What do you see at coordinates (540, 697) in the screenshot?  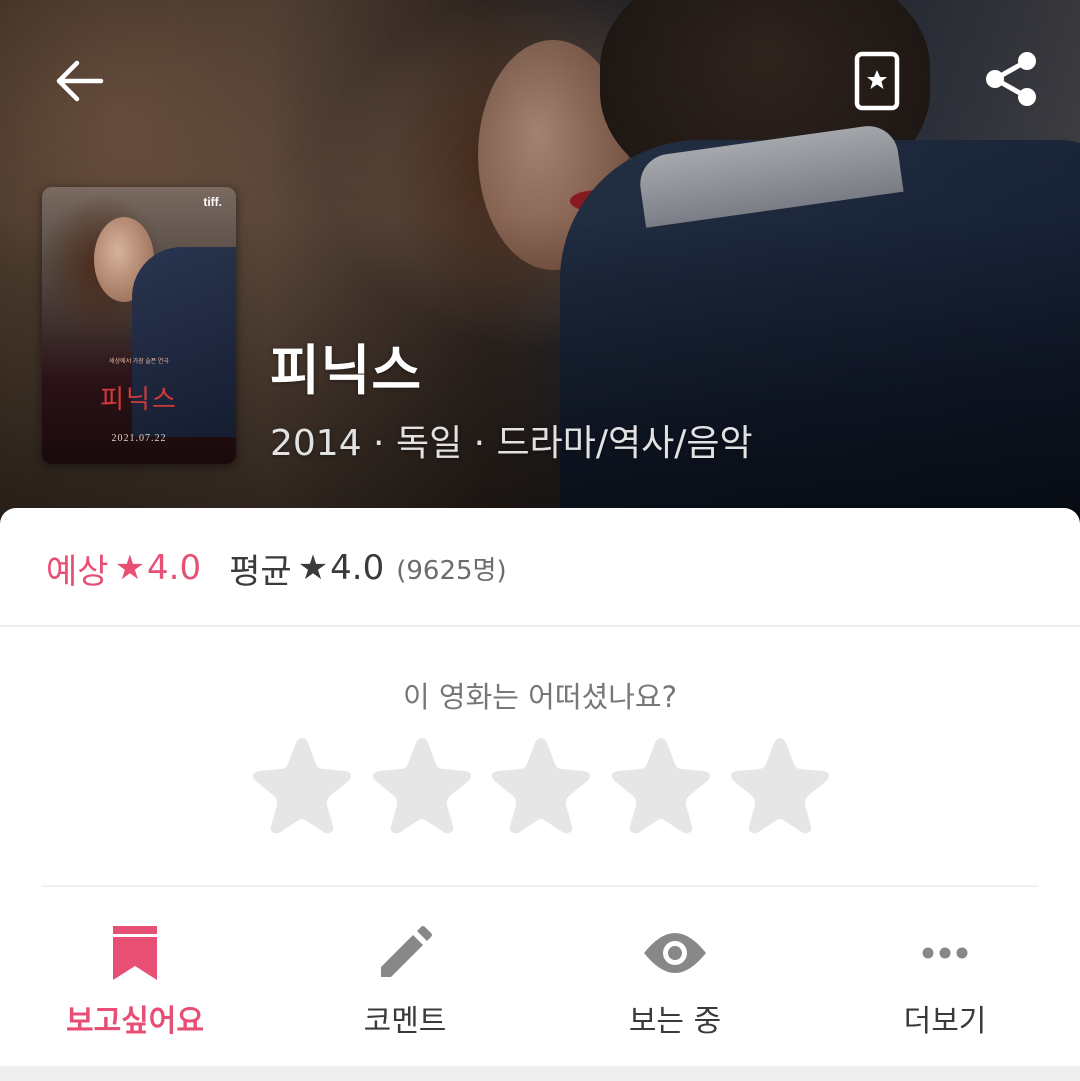 I see `rate-prompt: 이 영화는 어떠셨나요?` at bounding box center [540, 697].